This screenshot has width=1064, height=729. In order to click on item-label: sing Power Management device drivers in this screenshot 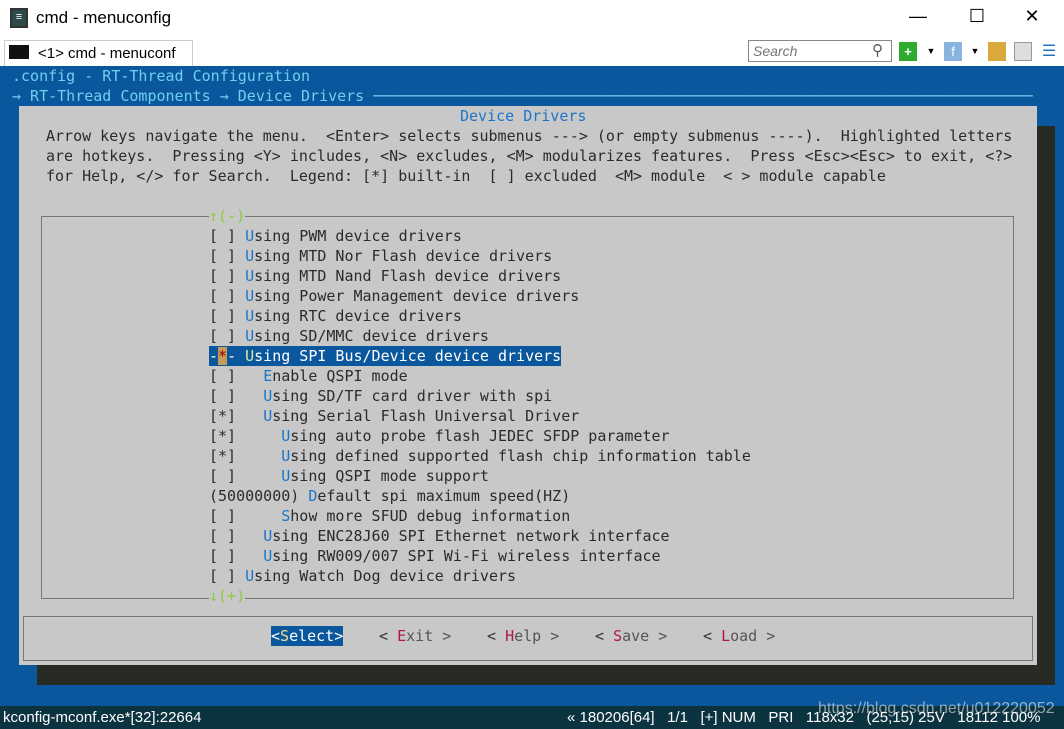, I will do `click(417, 296)`.